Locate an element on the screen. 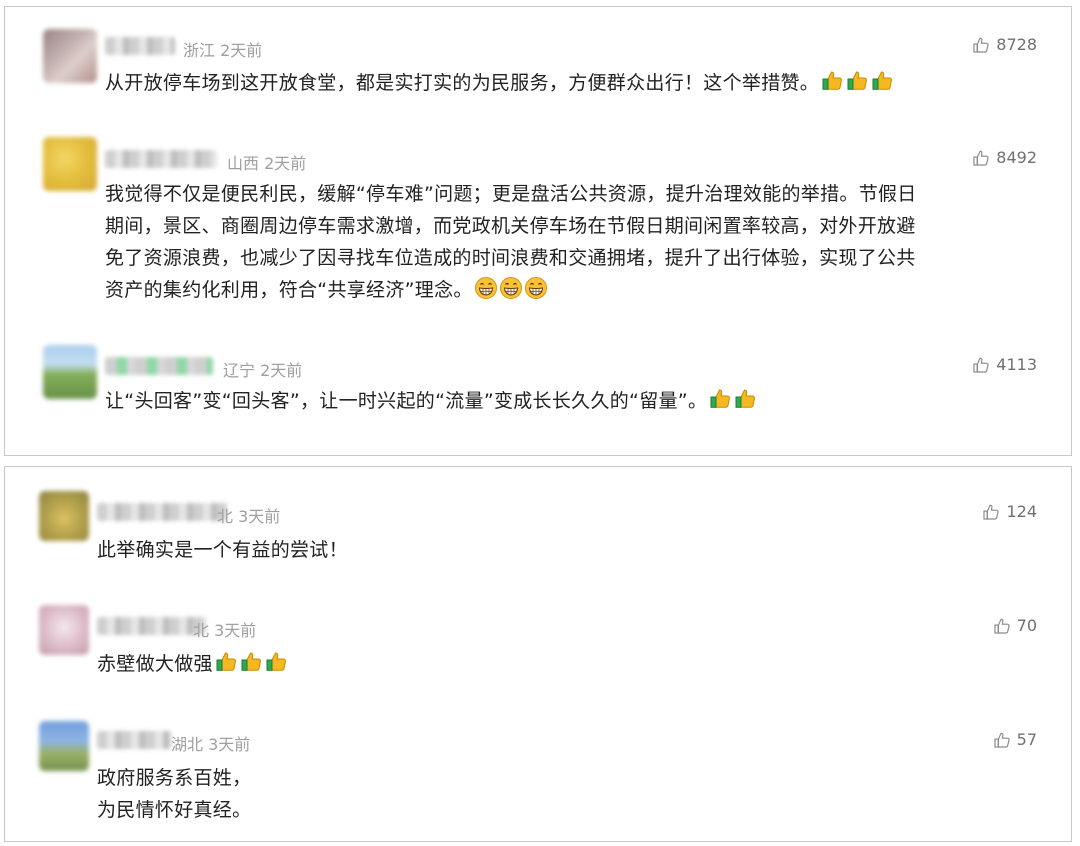  comment-line: 为民情怀好真经。 is located at coordinates (174, 810).